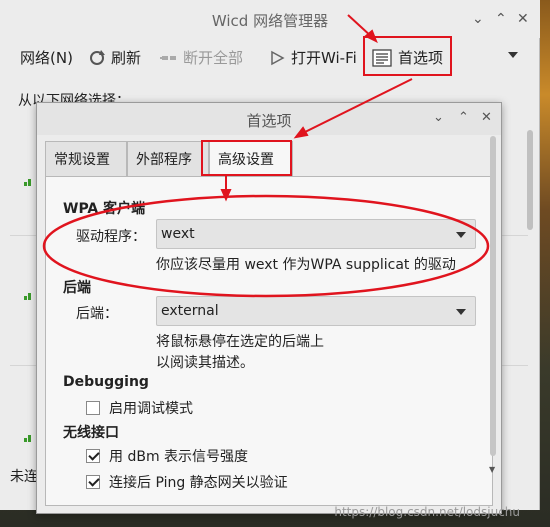  Describe the element at coordinates (530, 295) in the screenshot. I see `main-scrollbar` at that location.